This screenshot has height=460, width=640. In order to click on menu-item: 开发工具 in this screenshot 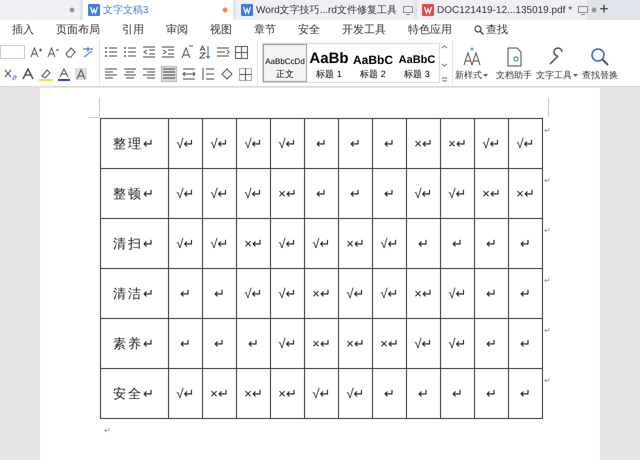, I will do `click(364, 30)`.